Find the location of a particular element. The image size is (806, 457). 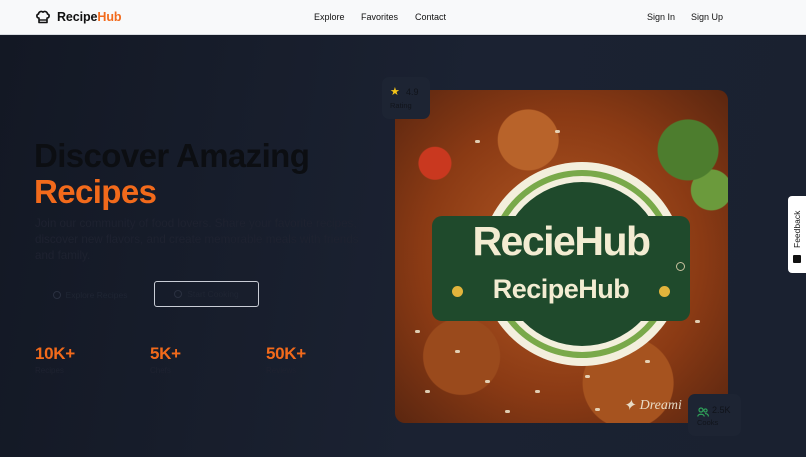

star-icon: ★ is located at coordinates (395, 92).